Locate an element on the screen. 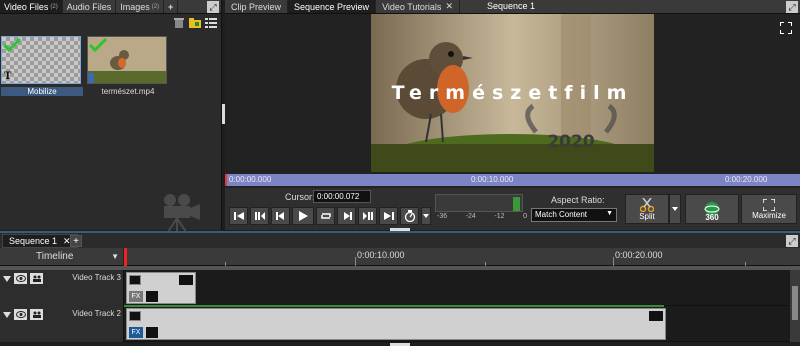 The image size is (800, 346). tab-images: Images (2) is located at coordinates (140, 6).